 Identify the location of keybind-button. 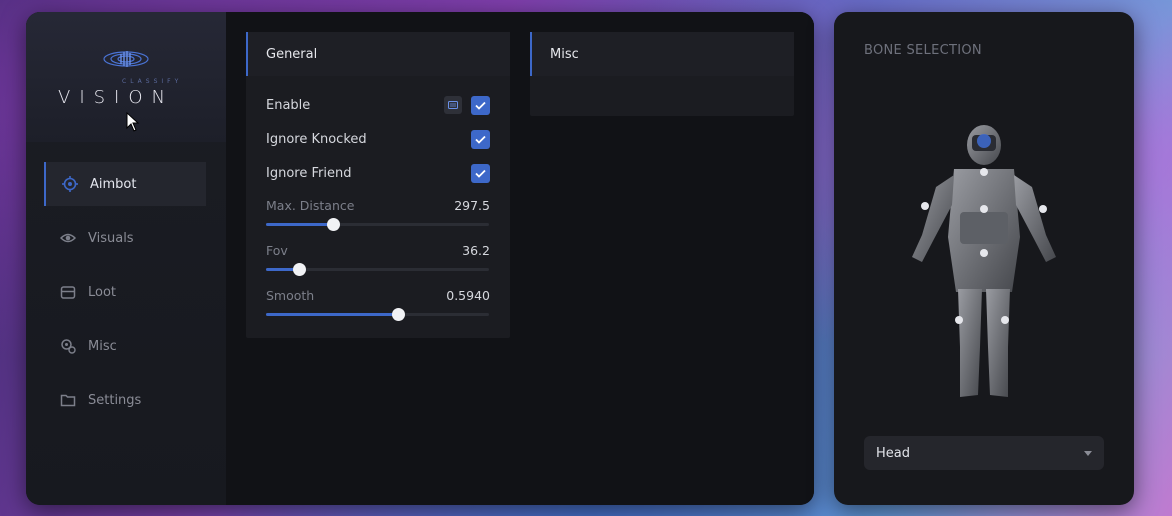
(453, 105).